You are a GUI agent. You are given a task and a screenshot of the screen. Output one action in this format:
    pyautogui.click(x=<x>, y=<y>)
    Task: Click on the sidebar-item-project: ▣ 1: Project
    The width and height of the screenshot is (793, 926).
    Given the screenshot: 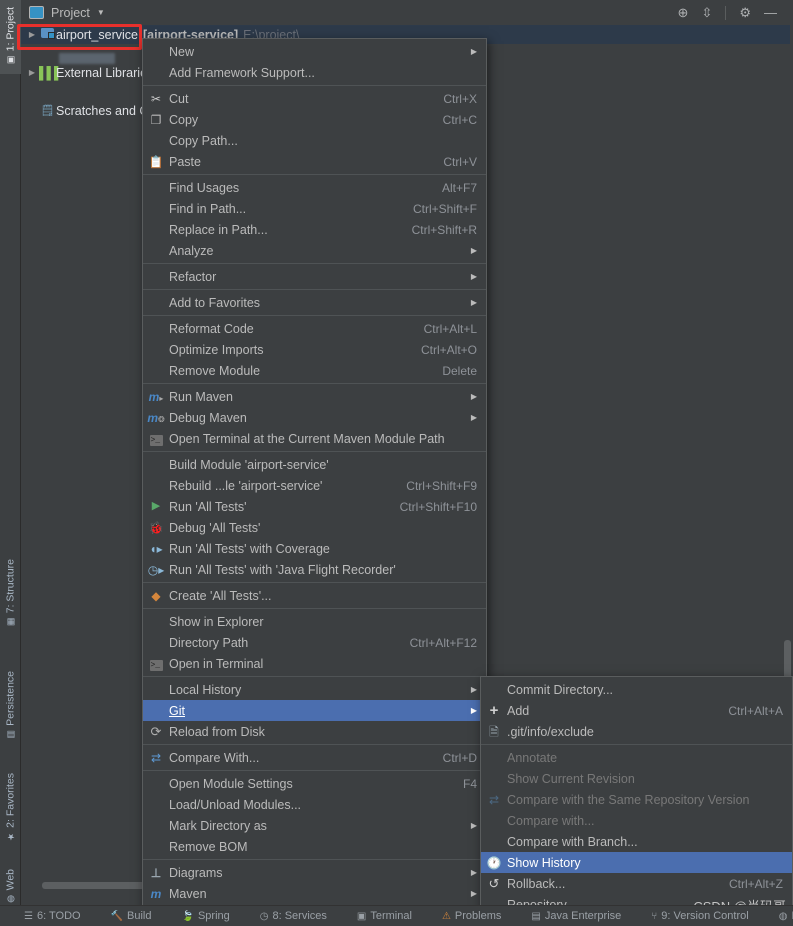 What is the action you would take?
    pyautogui.click(x=10, y=35)
    